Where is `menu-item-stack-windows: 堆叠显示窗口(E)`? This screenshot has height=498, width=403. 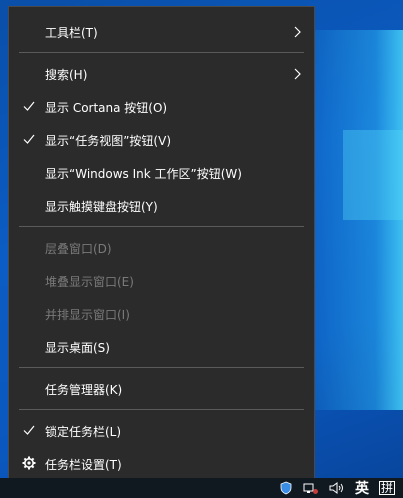 menu-item-stack-windows: 堆叠显示窗口(E) is located at coordinates (161, 281).